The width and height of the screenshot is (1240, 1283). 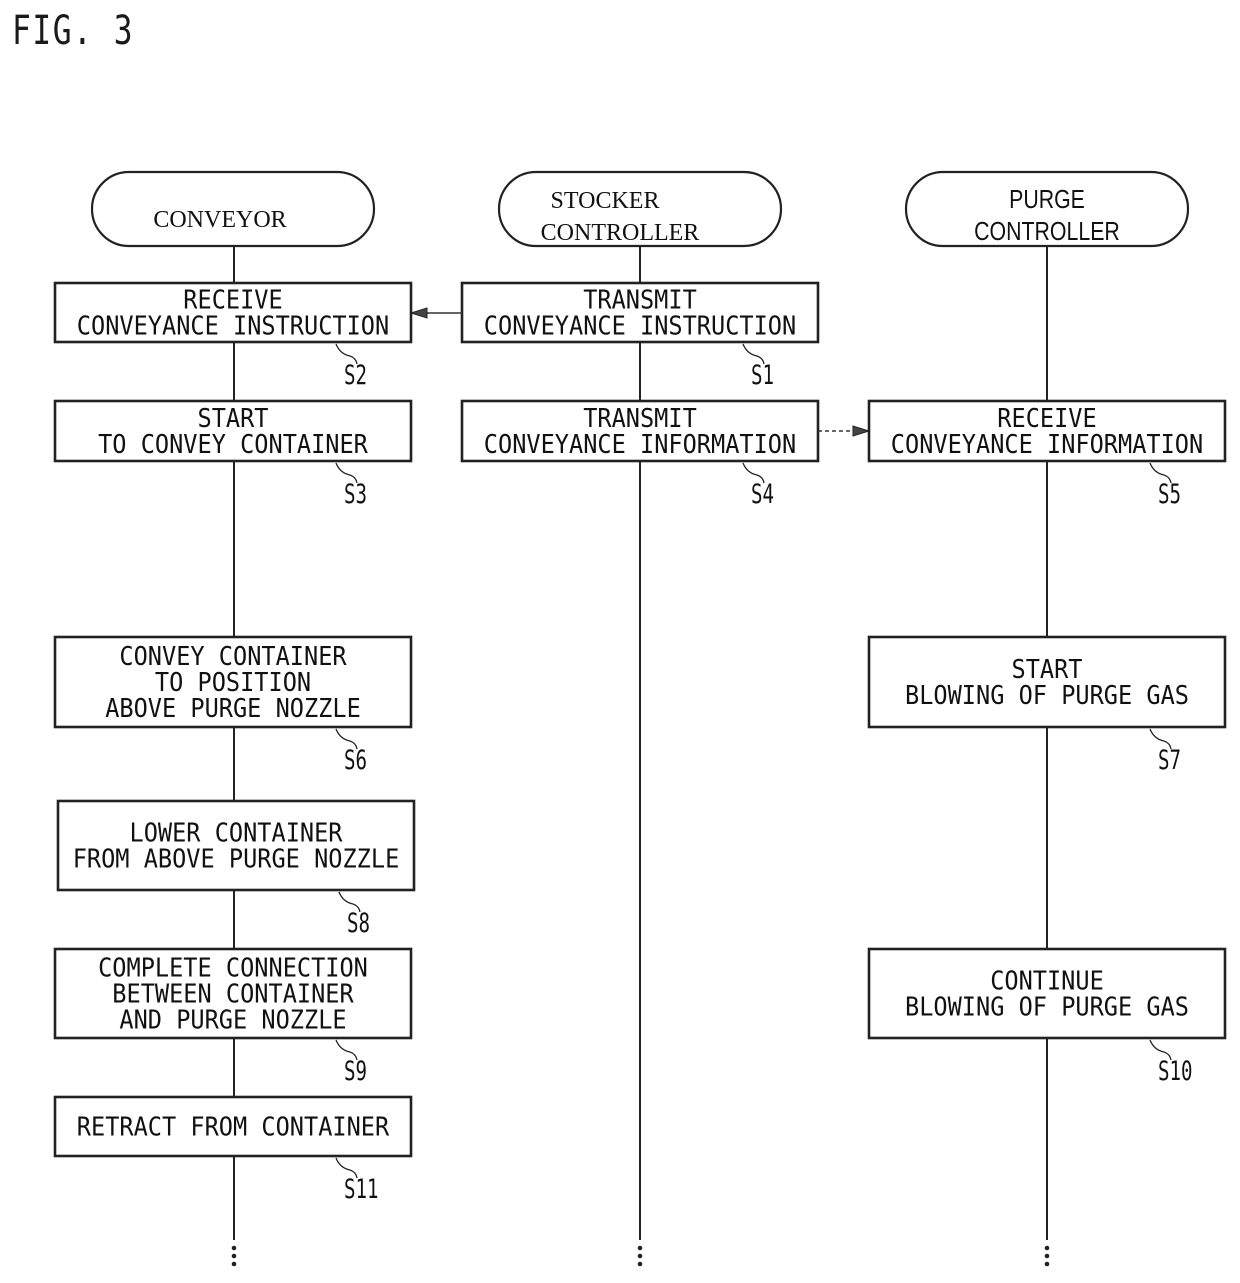 I want to click on step-number-label: S8, so click(x=358, y=923).